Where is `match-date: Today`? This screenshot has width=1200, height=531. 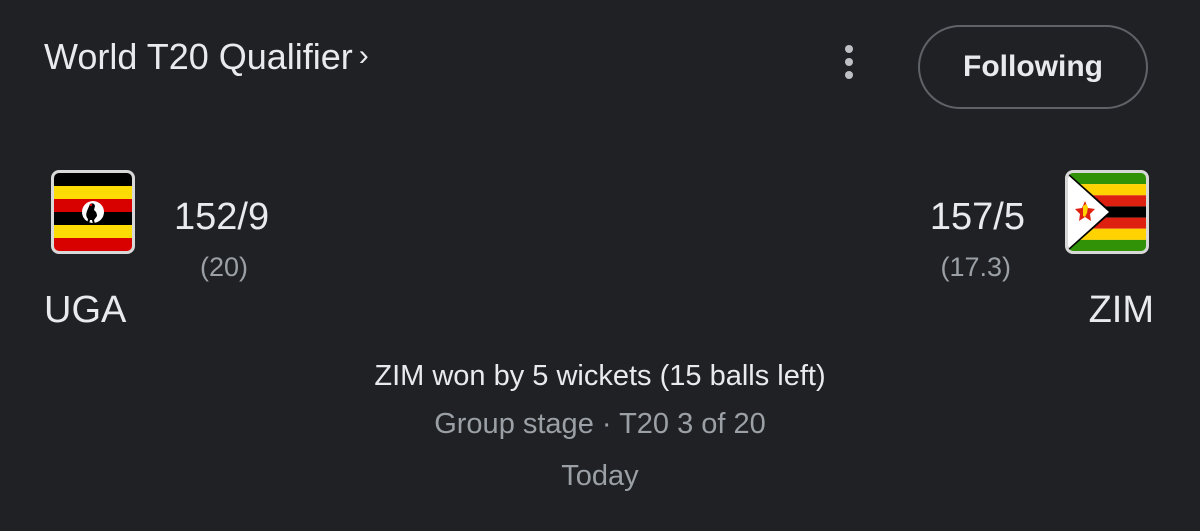 match-date: Today is located at coordinates (600, 476).